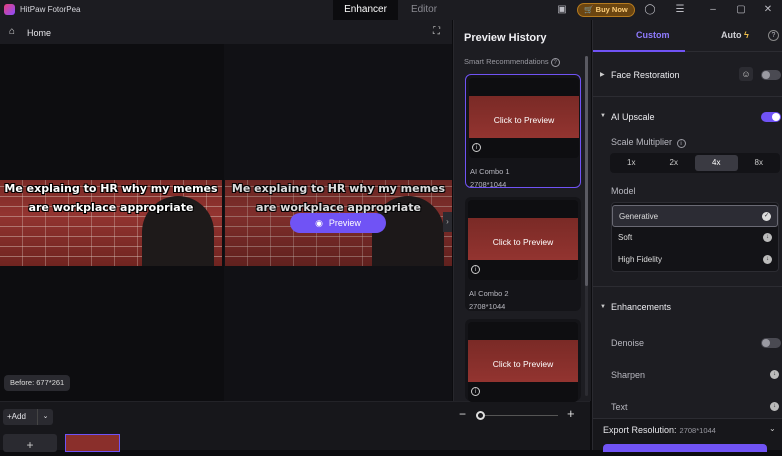 The image size is (782, 456). What do you see at coordinates (772, 428) in the screenshot?
I see `chevron-double-down-icon: ⌄` at bounding box center [772, 428].